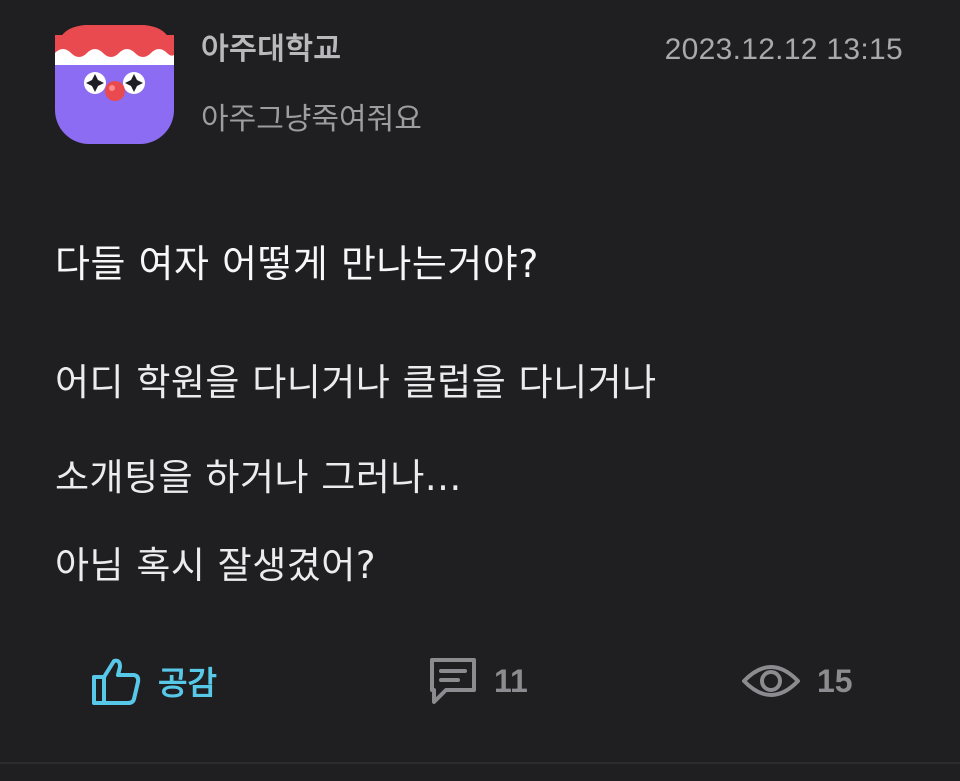 The image size is (960, 781). Describe the element at coordinates (271, 49) in the screenshot. I see `school-name: 아주대학교` at that location.